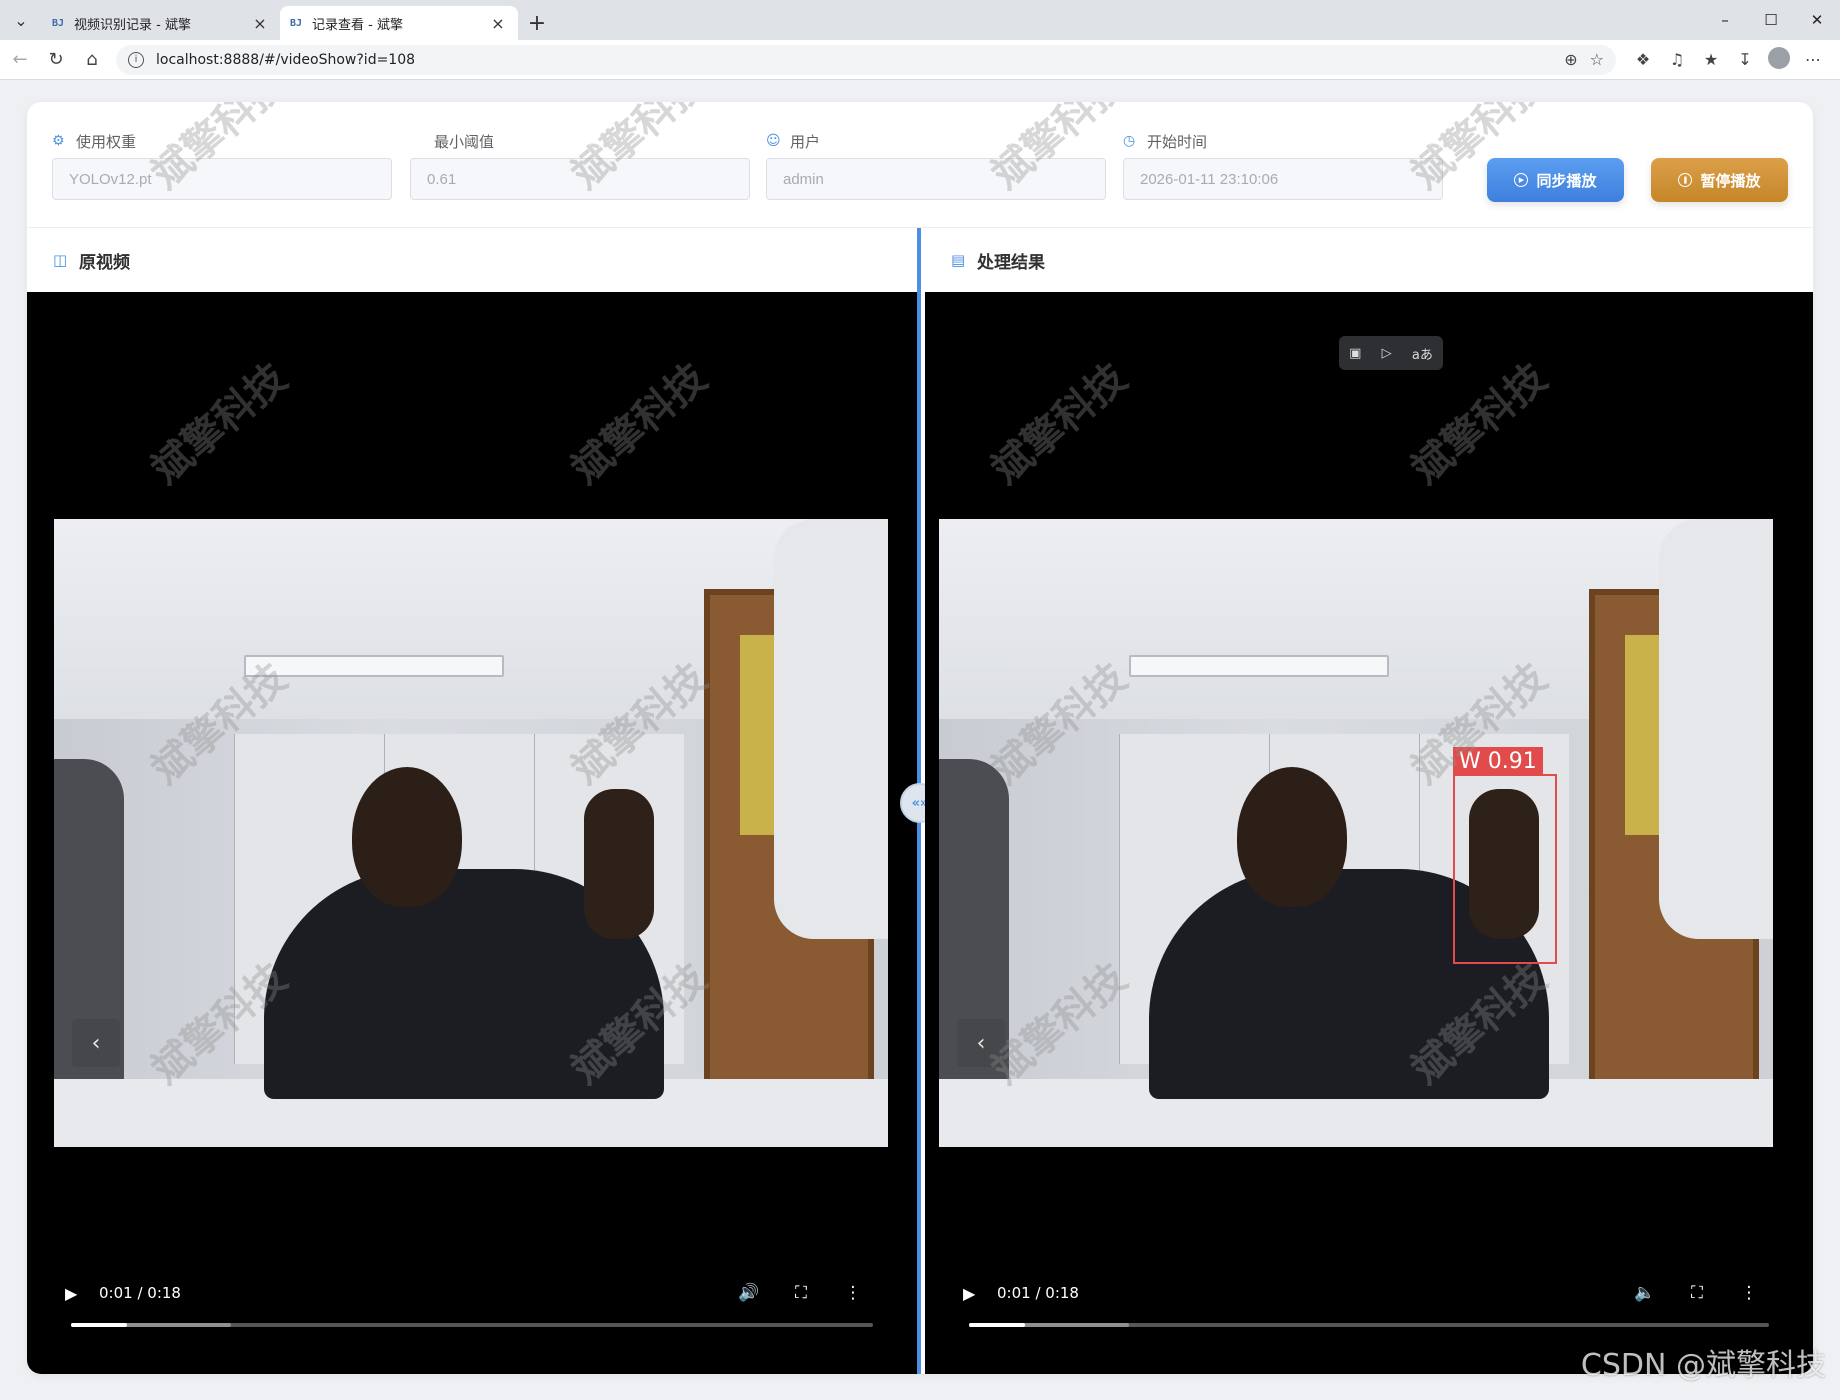  Describe the element at coordinates (286, 59) in the screenshot. I see `url-text: localhost:8888/#/videoShow?id=108` at that location.